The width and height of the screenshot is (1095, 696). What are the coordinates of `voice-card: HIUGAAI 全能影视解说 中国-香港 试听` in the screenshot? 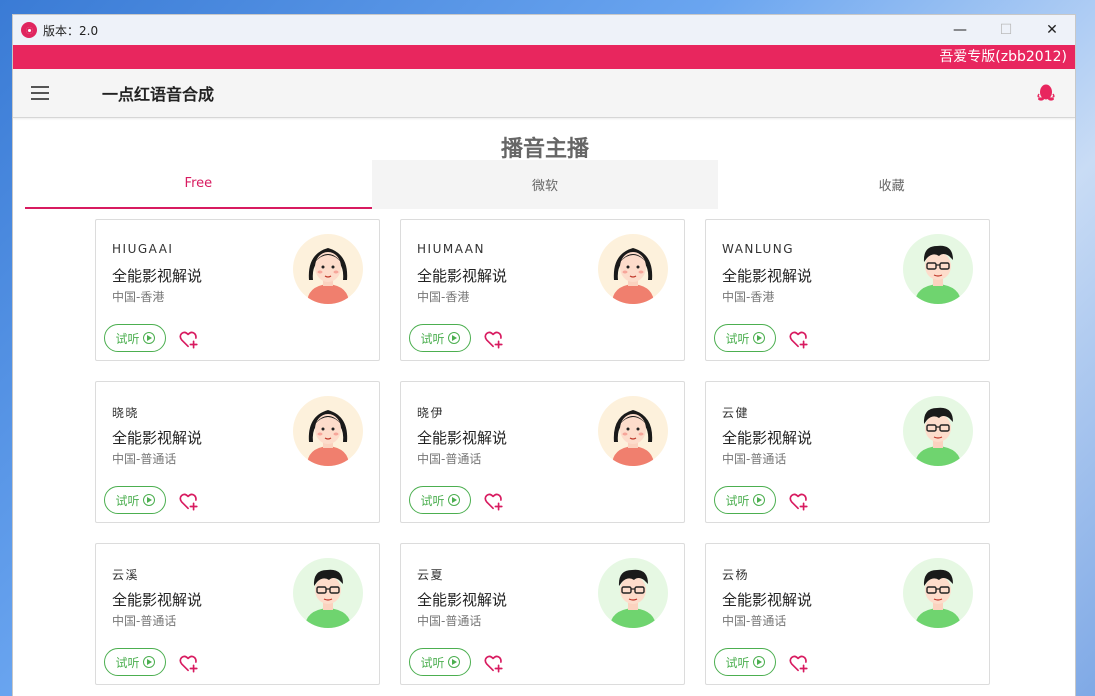 It's located at (237, 290).